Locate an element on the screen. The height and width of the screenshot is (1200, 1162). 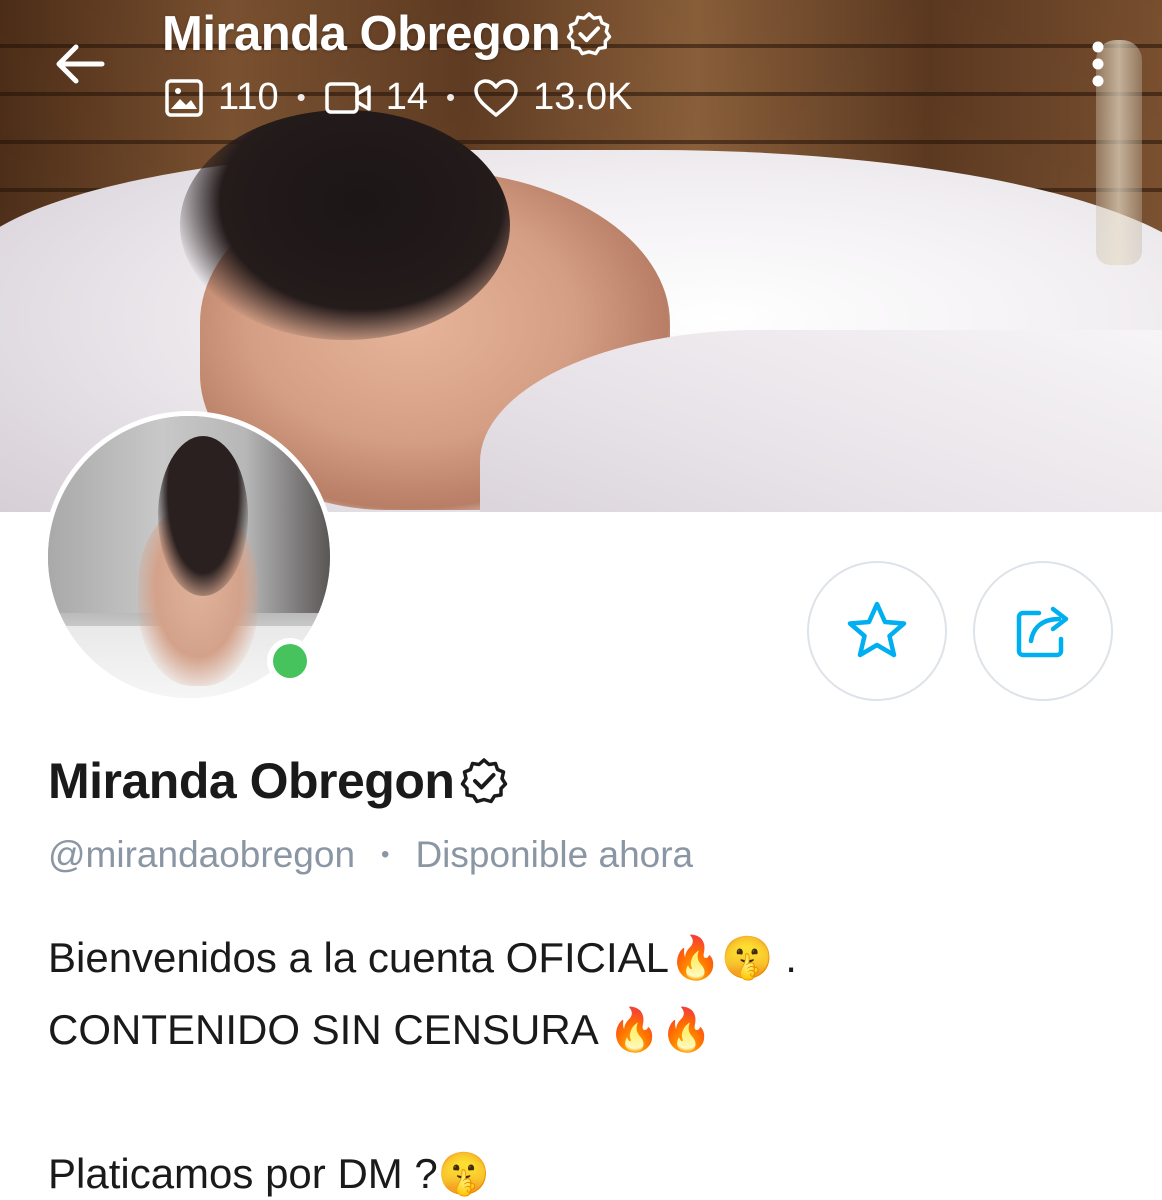
share-button is located at coordinates (1043, 631).